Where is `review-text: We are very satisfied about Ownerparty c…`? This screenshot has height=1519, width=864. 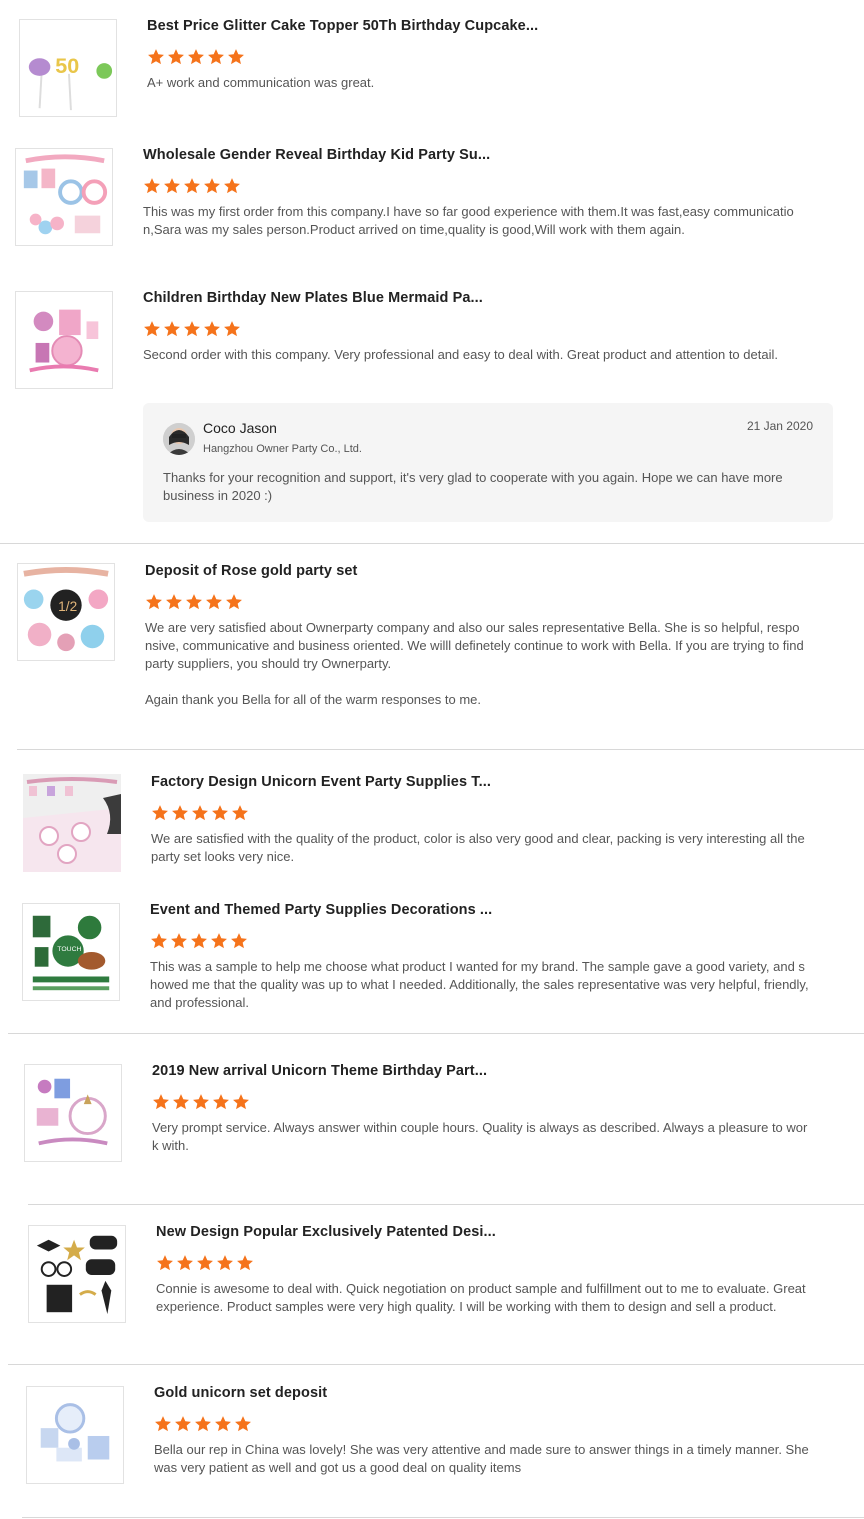 review-text: We are very satisfied about Ownerparty c… is located at coordinates (474, 645).